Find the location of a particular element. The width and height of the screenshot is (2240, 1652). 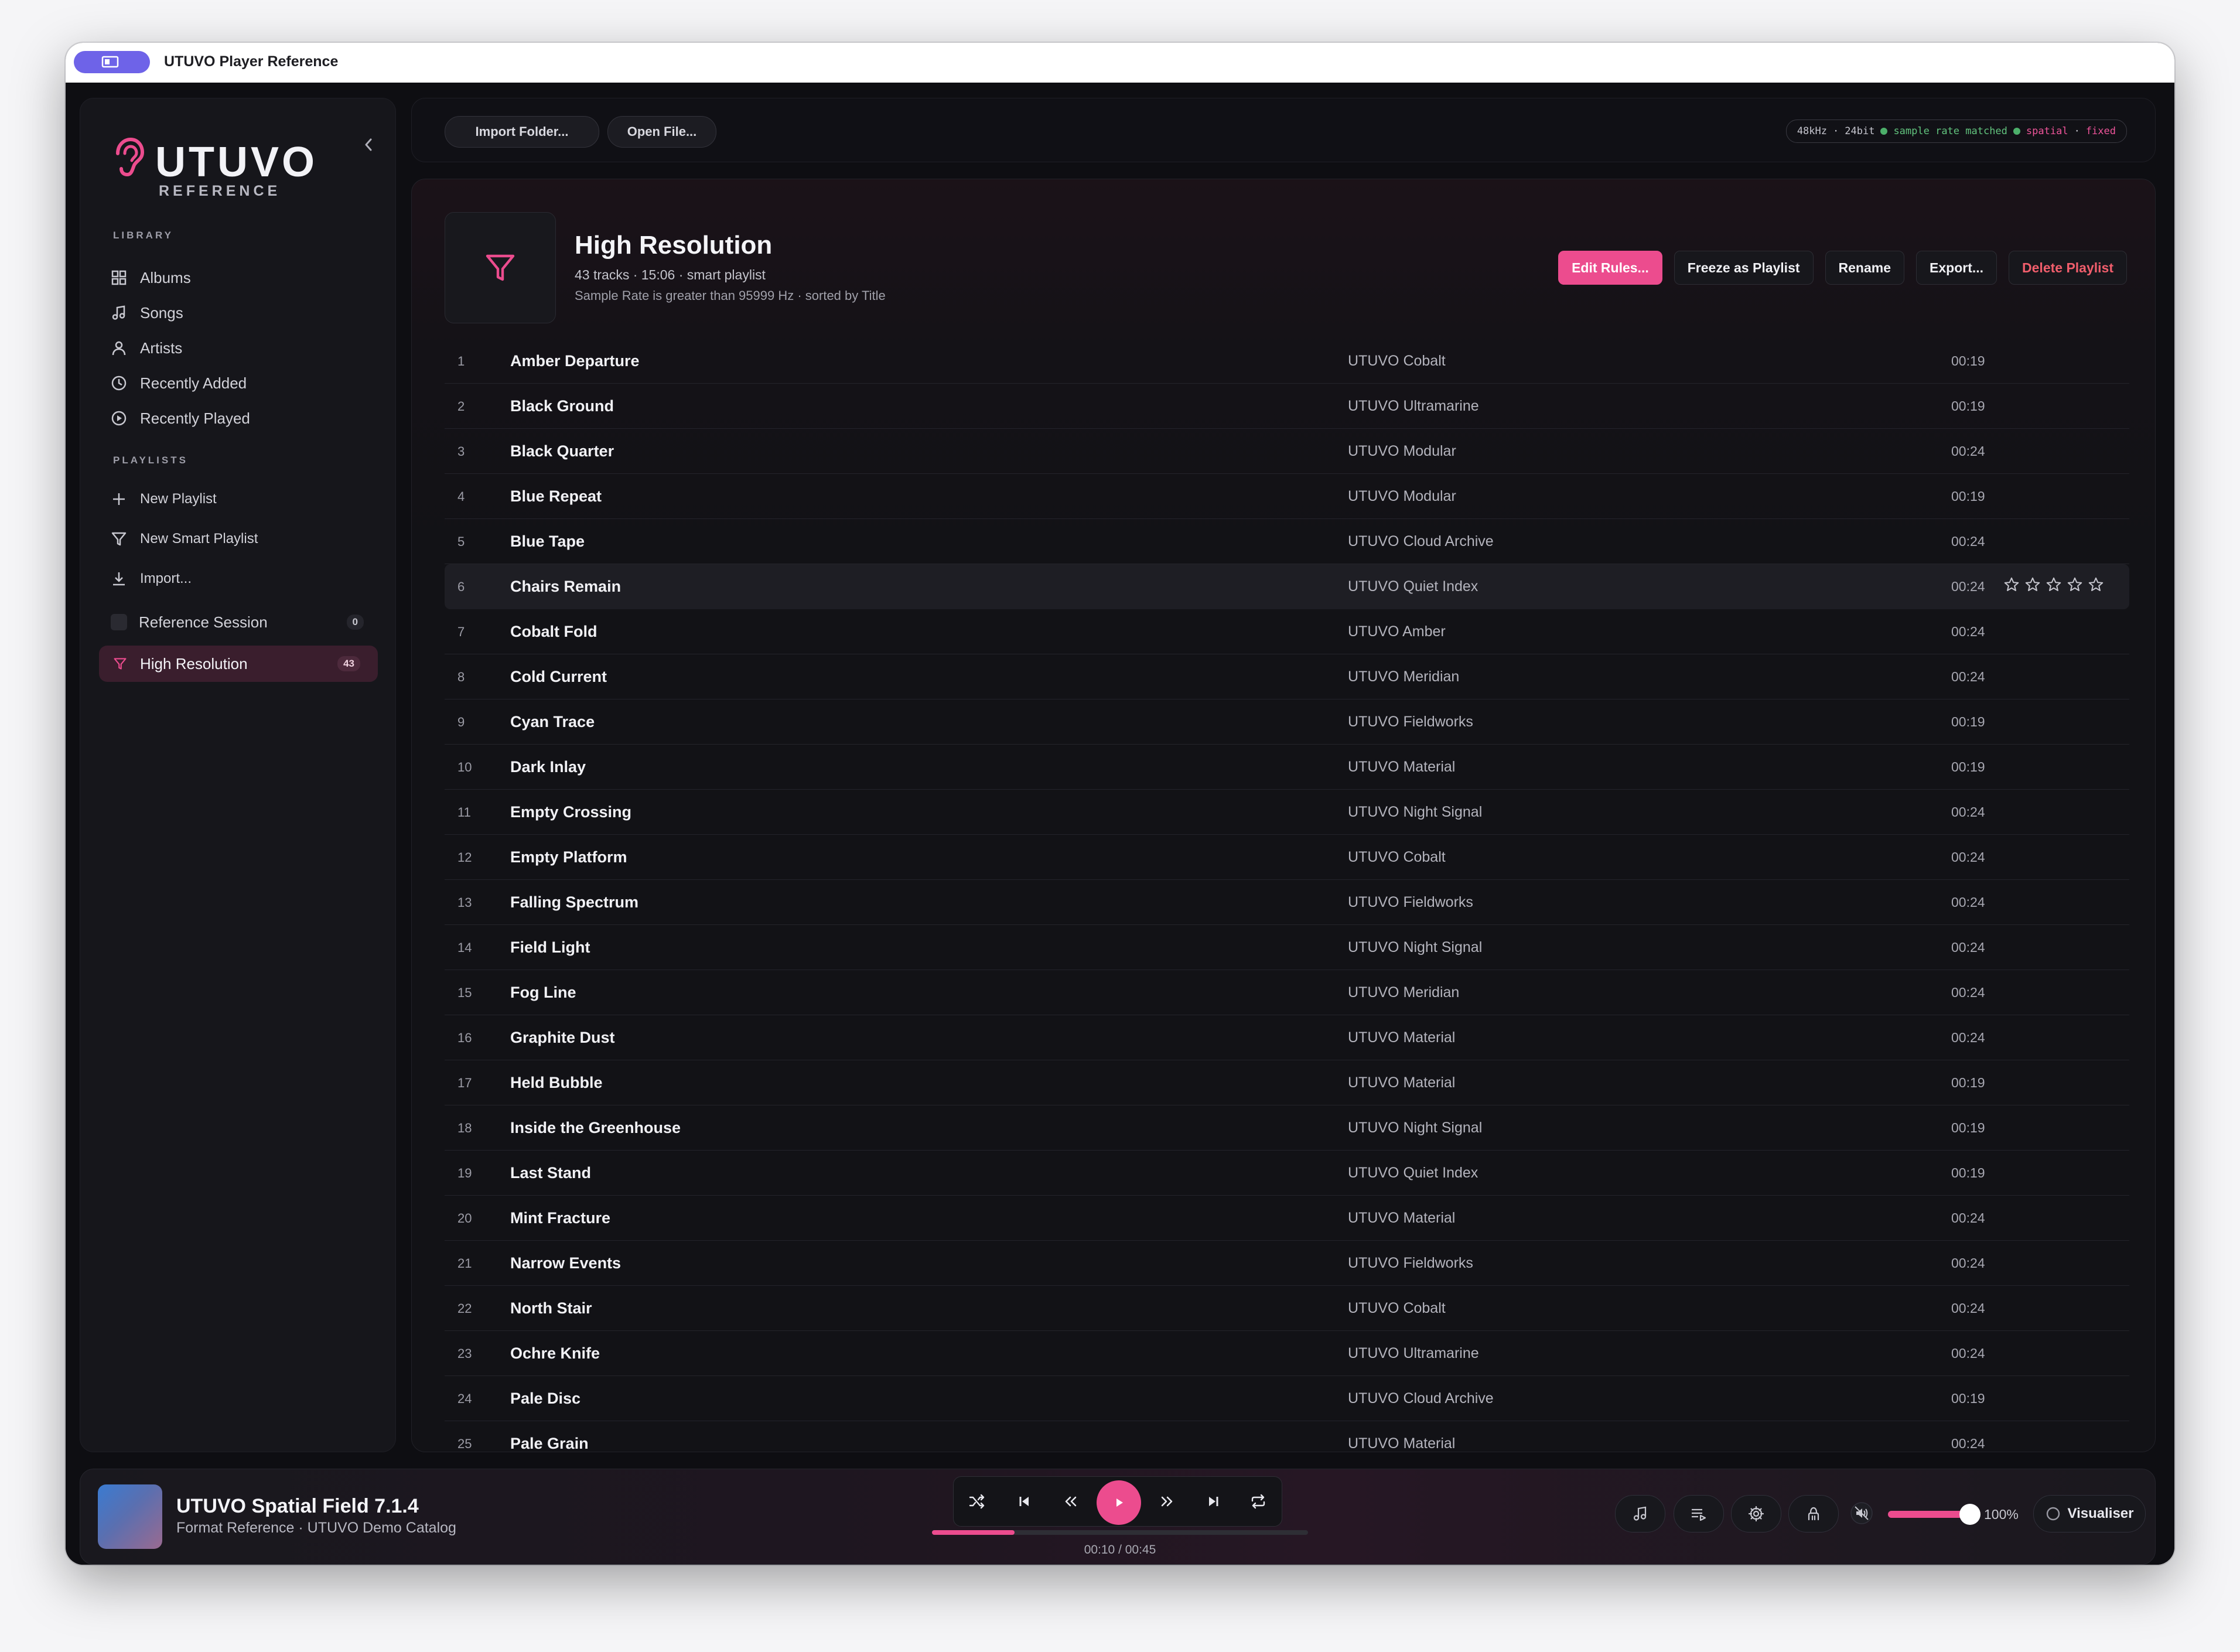

track-title: Mint Fracture is located at coordinates (560, 1218).